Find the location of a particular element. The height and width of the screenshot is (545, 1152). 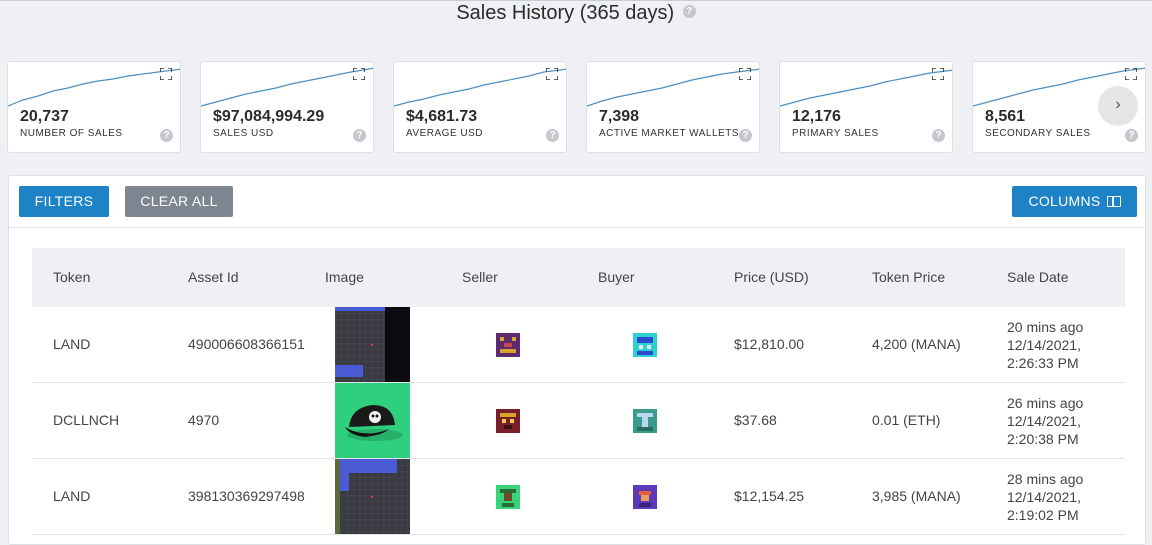

cell-sale-date: 20 mins ago 12/14/2021, 2:26:33 PM is located at coordinates (1052, 345).